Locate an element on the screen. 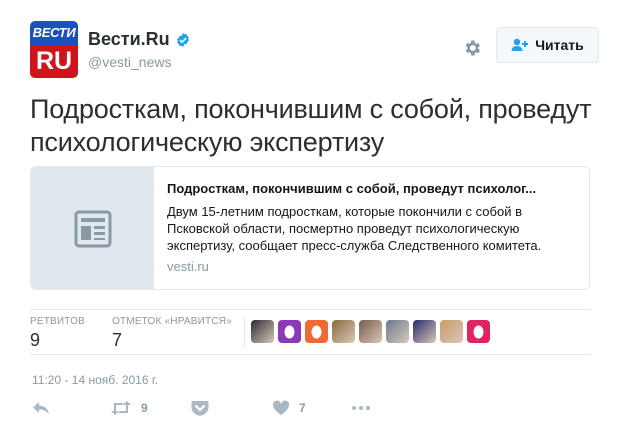 This screenshot has width=629, height=443. tweet-actions: 9 7 is located at coordinates (310, 411).